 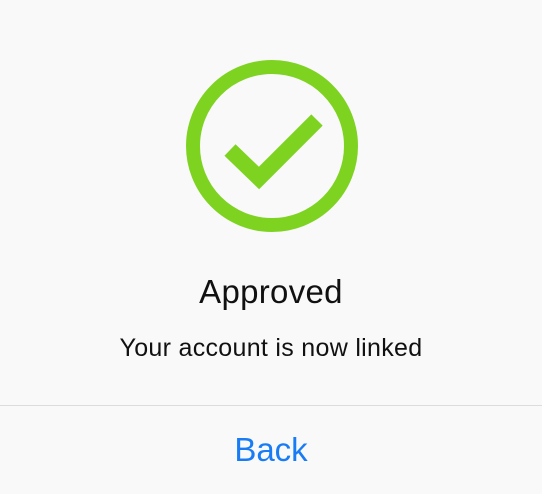 I want to click on checkmark-circle-icon, so click(x=272, y=146).